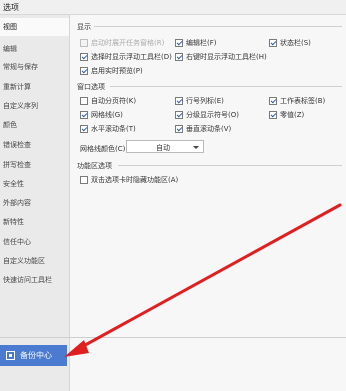 Image resolution: width=346 pixels, height=391 pixels. What do you see at coordinates (34, 67) in the screenshot?
I see `sidebar-item-general-save: 常规与保存` at bounding box center [34, 67].